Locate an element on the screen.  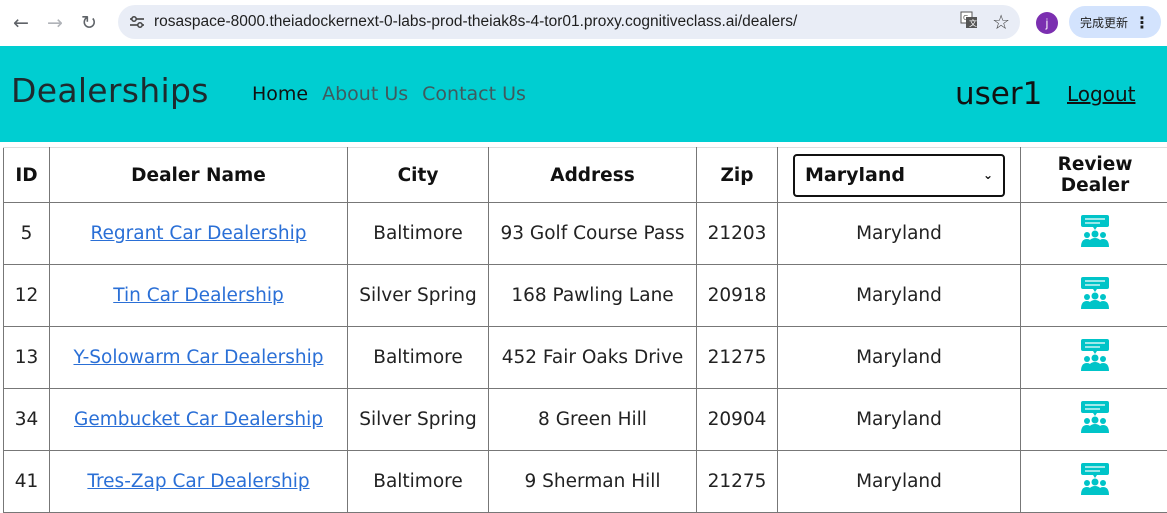
column-header-state: Maryland ⌄ is located at coordinates (899, 175).